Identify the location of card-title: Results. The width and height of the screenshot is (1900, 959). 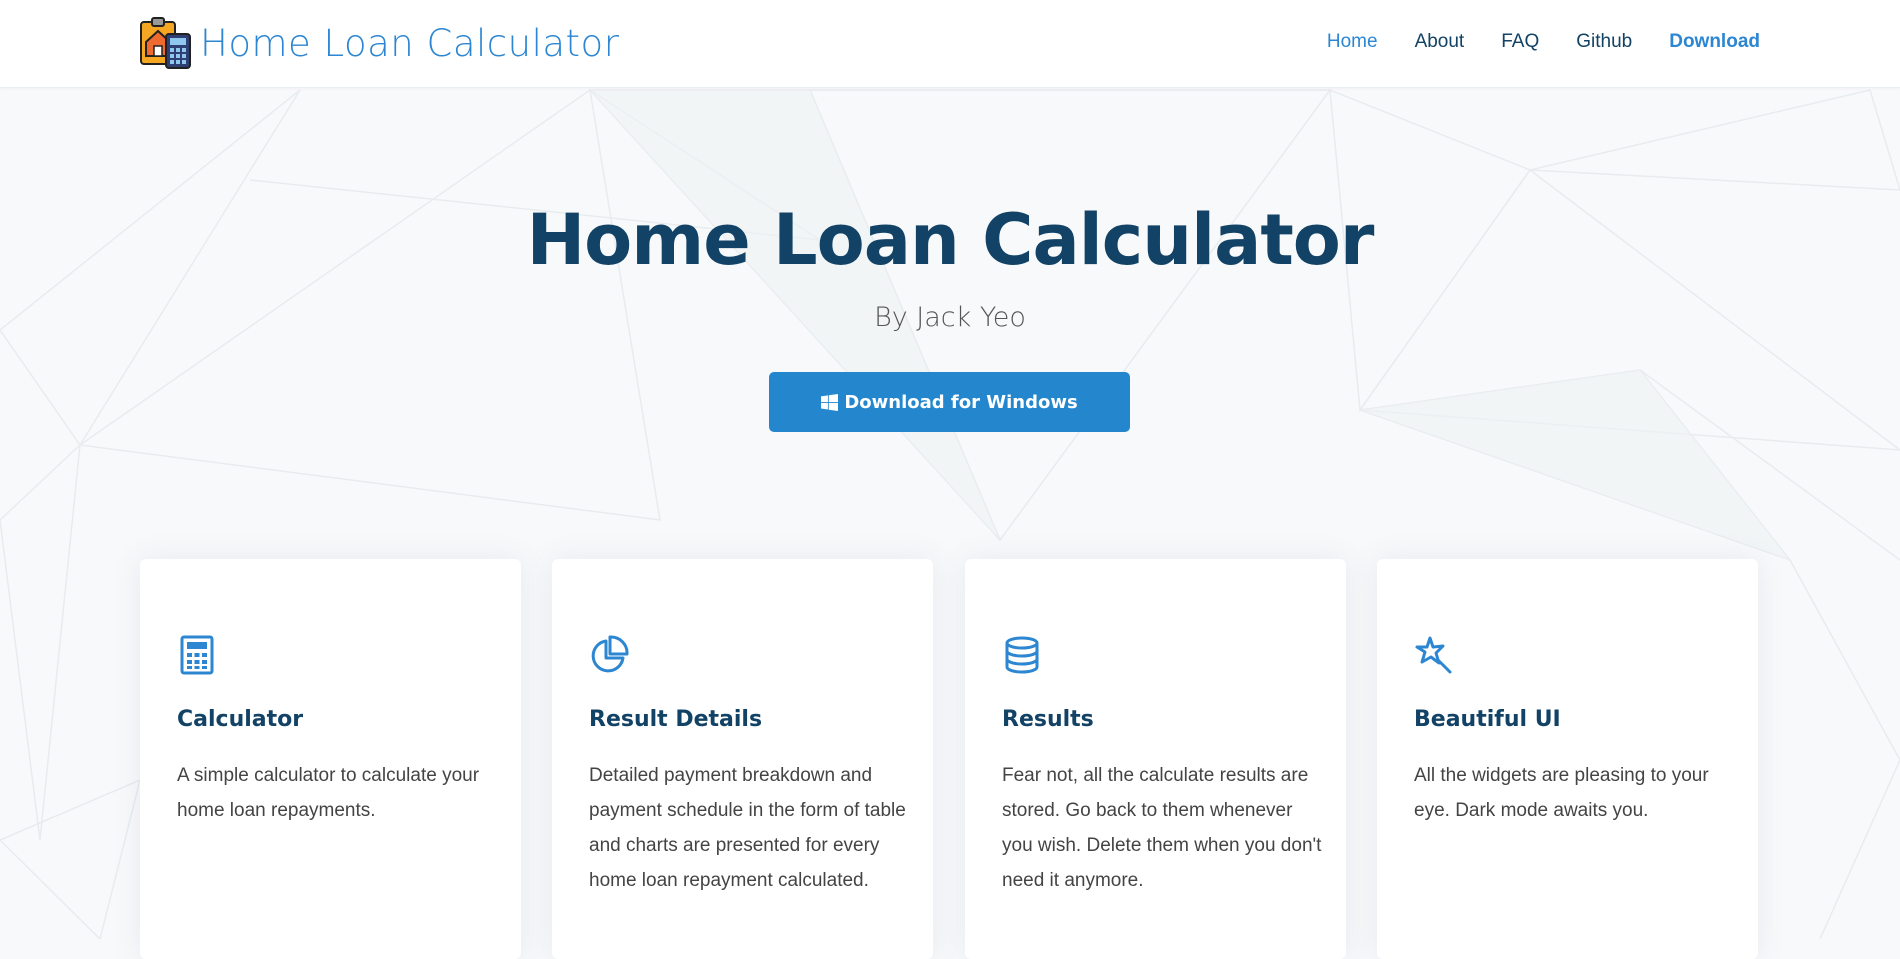
(1048, 719).